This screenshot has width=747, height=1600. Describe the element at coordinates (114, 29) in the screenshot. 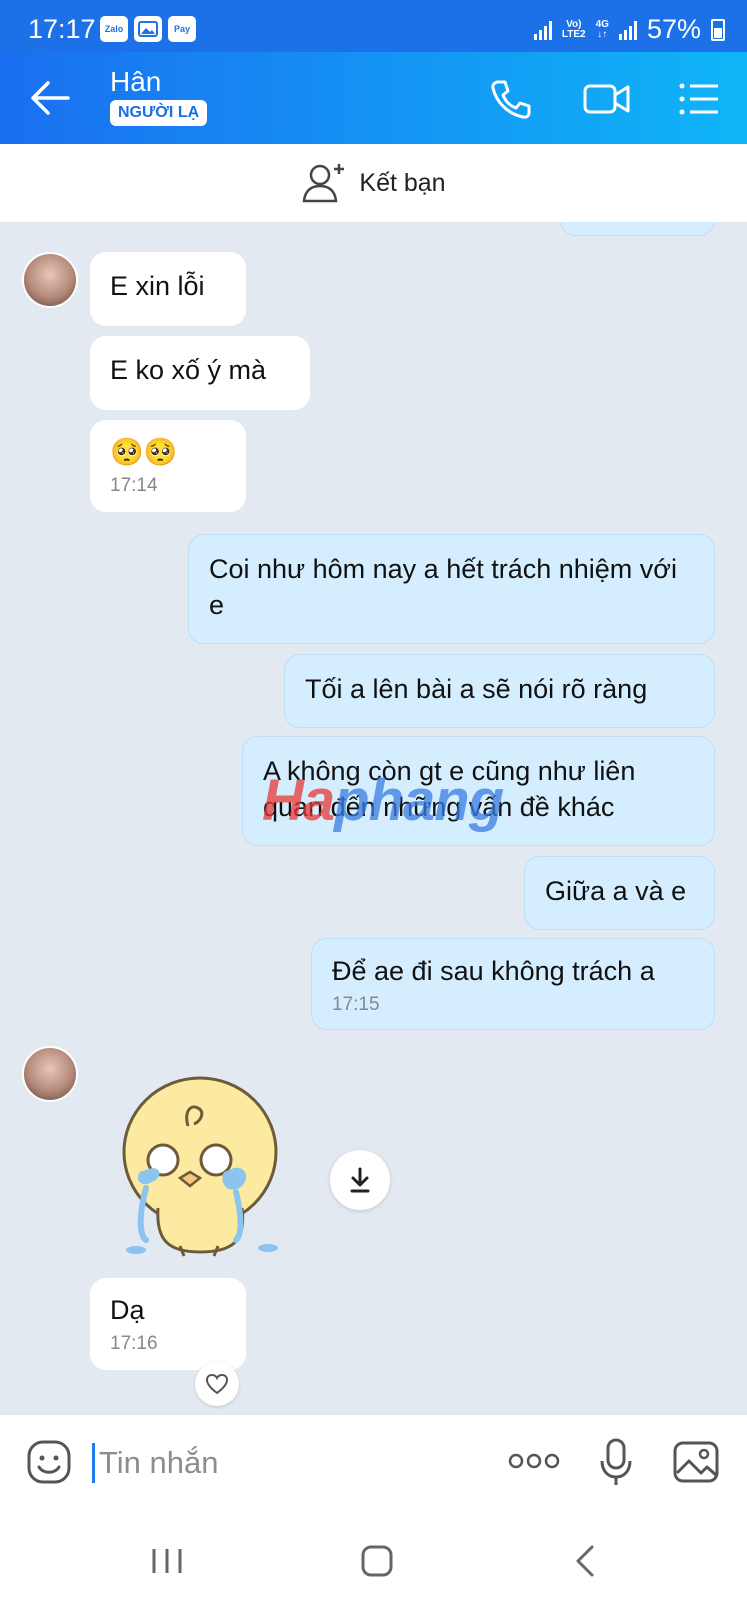

I see `zalo-notification-icon: Zalo` at that location.